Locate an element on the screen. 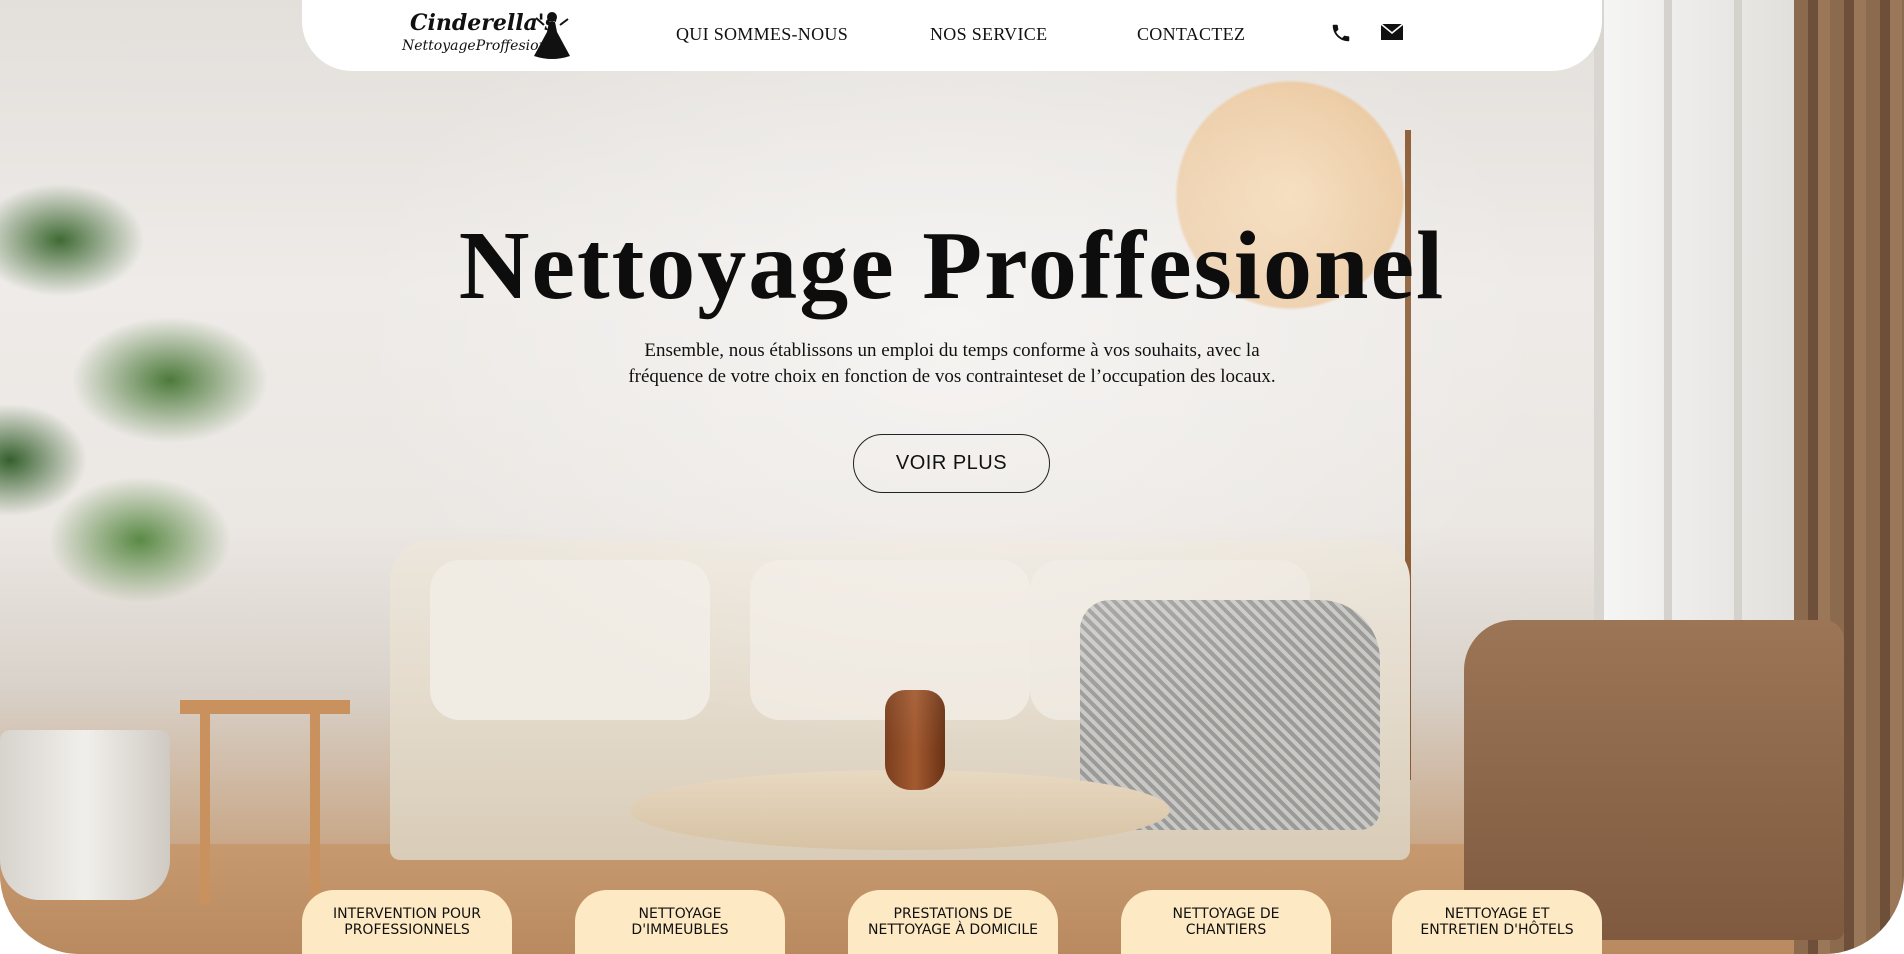  nav-contact: CONTACTEZ is located at coordinates (1191, 34).